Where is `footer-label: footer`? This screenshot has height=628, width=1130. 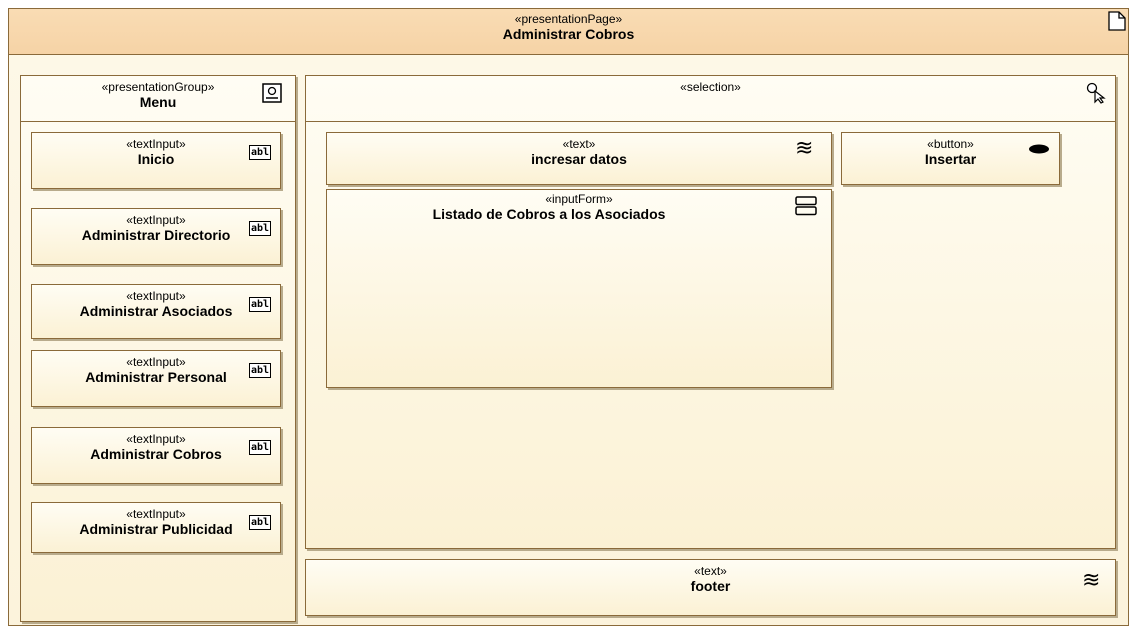
footer-label: footer is located at coordinates (710, 586).